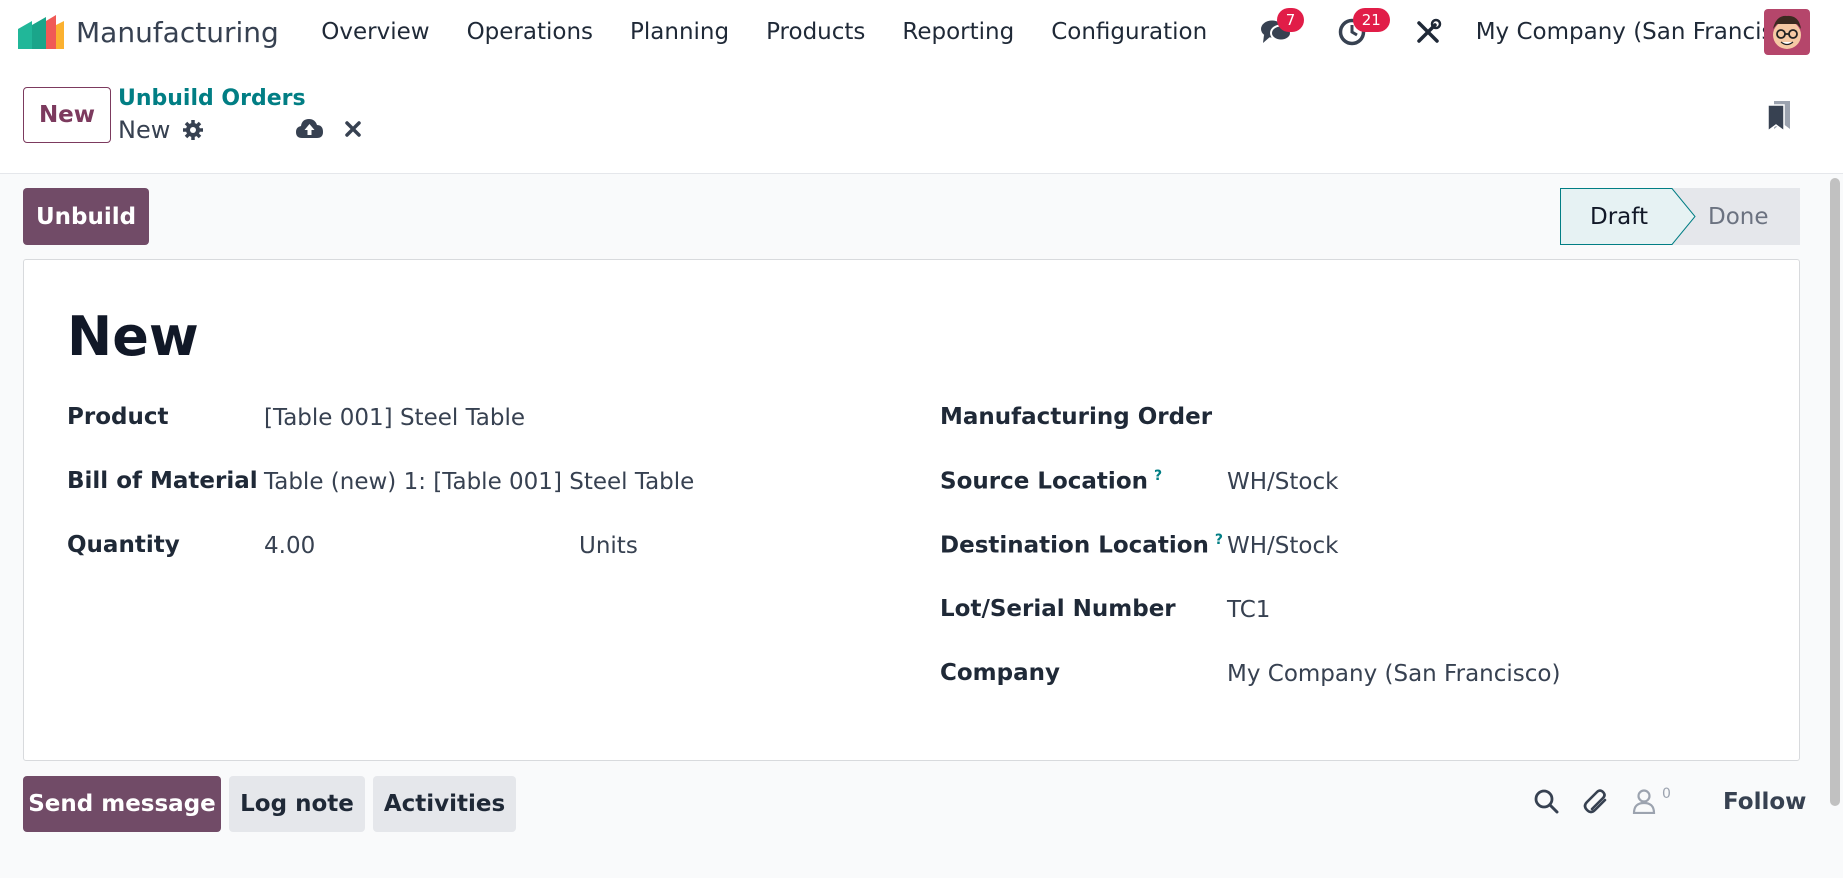 This screenshot has width=1843, height=878. I want to click on status-bar: Draft Done, so click(1680, 216).